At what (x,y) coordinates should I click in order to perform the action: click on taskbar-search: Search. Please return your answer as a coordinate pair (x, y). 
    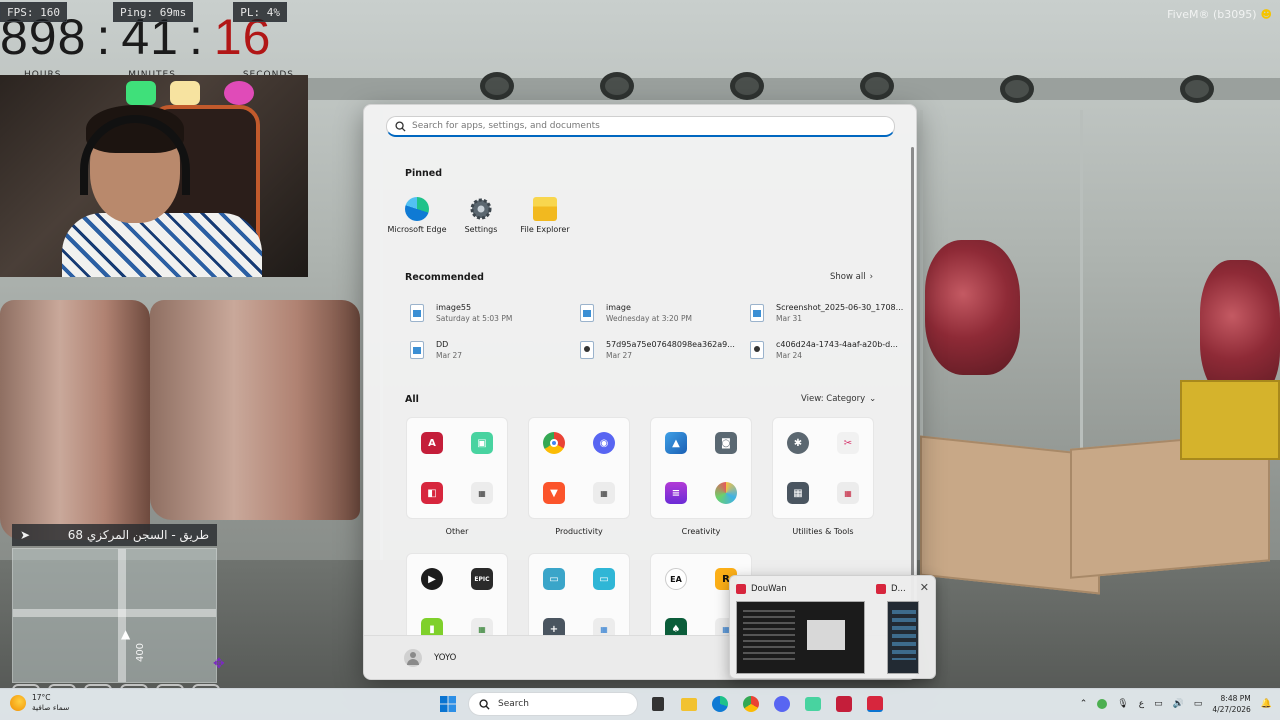
    Looking at the image, I should click on (553, 704).